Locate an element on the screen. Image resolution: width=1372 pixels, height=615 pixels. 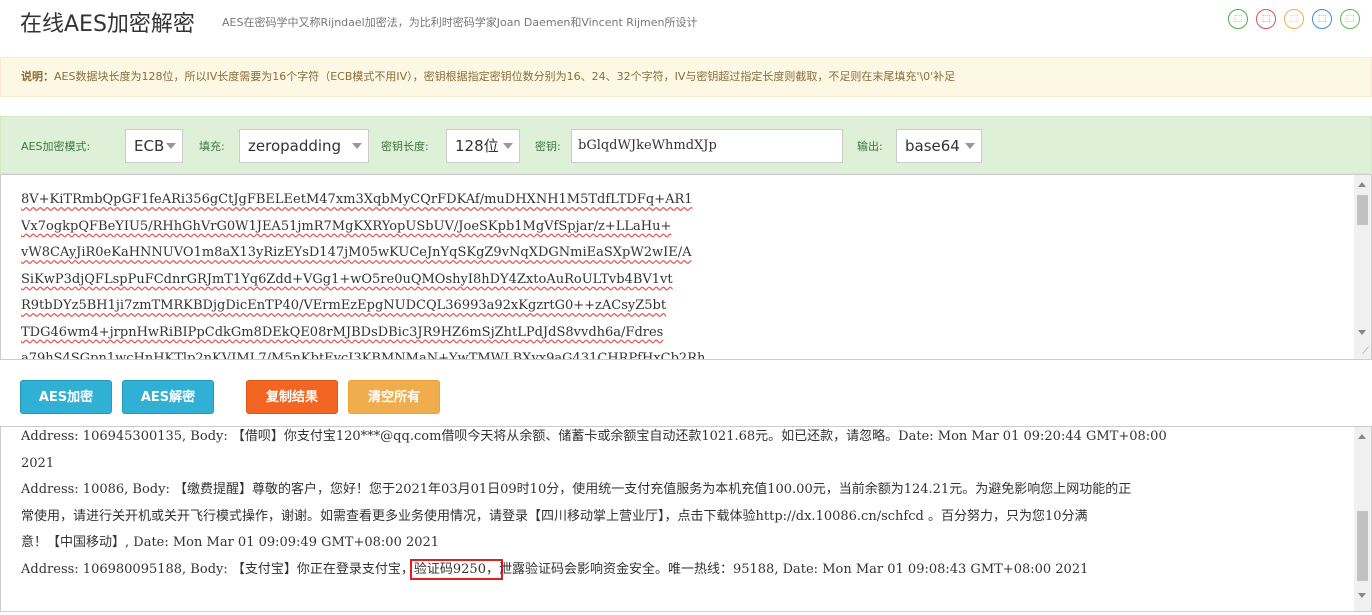
copy-result-button: 复制结果 is located at coordinates (292, 397).